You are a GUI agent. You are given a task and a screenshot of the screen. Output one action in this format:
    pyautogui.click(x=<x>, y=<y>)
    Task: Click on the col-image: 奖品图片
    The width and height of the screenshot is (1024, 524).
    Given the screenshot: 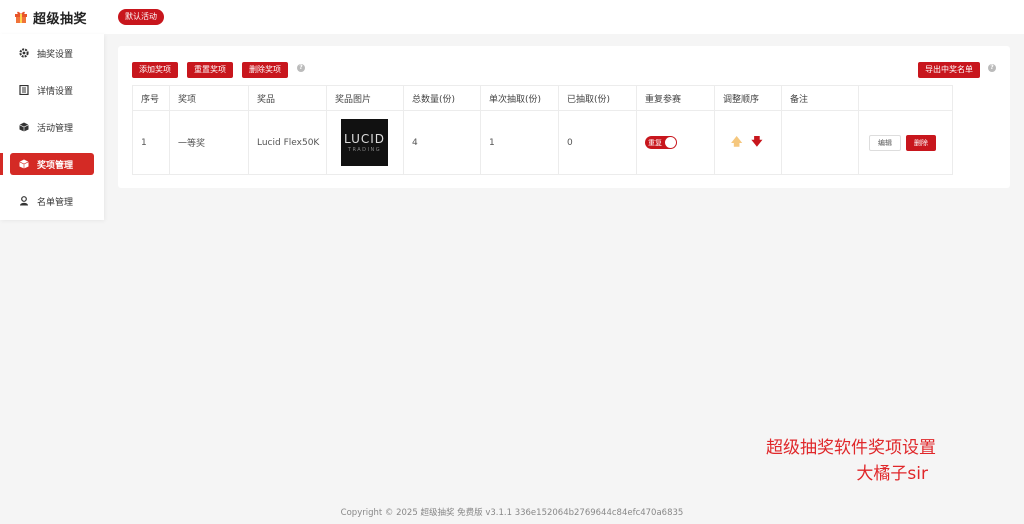 What is the action you would take?
    pyautogui.click(x=365, y=98)
    